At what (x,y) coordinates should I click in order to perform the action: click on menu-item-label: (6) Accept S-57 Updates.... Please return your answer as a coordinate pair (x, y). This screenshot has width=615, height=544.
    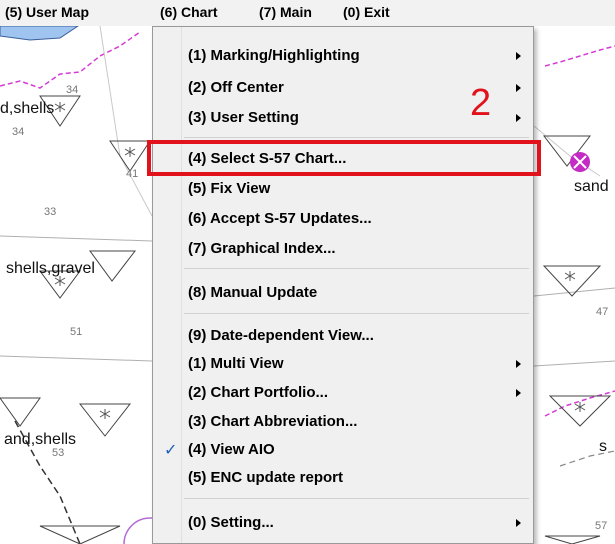
    Looking at the image, I should click on (280, 218).